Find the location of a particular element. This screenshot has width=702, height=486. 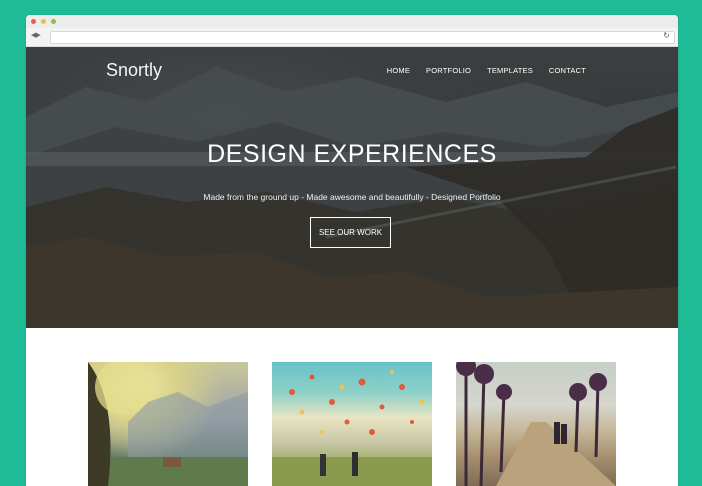

nav-portfolio: PORTFOLIO is located at coordinates (448, 70).